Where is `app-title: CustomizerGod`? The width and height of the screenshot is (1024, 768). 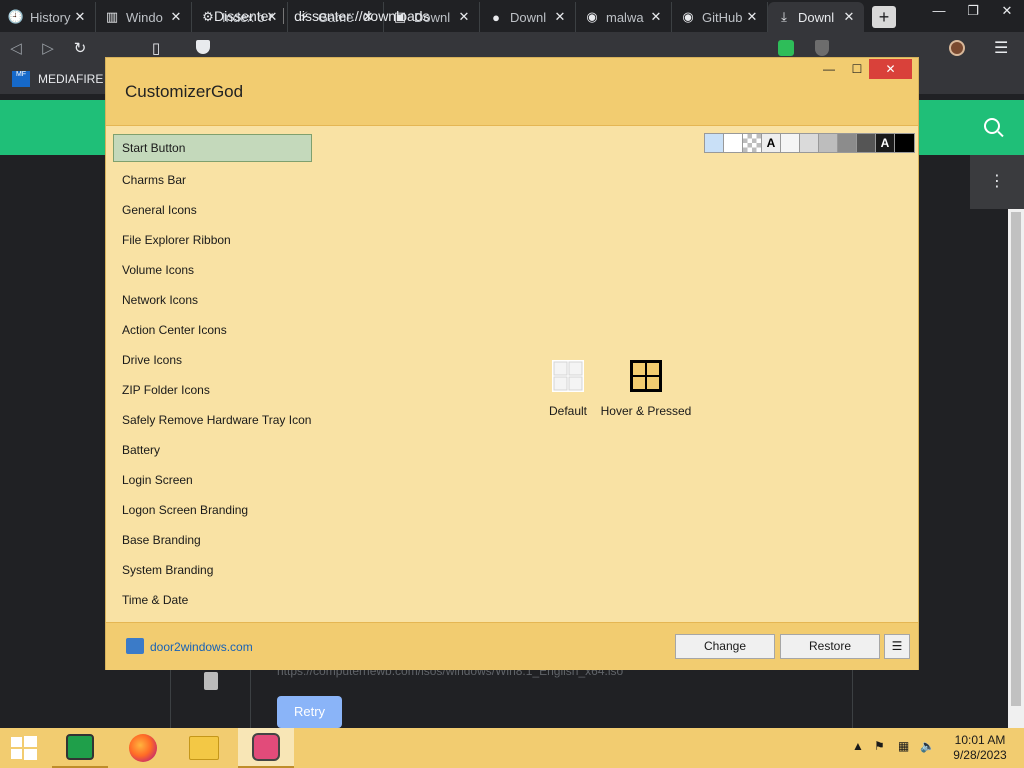 app-title: CustomizerGod is located at coordinates (184, 91).